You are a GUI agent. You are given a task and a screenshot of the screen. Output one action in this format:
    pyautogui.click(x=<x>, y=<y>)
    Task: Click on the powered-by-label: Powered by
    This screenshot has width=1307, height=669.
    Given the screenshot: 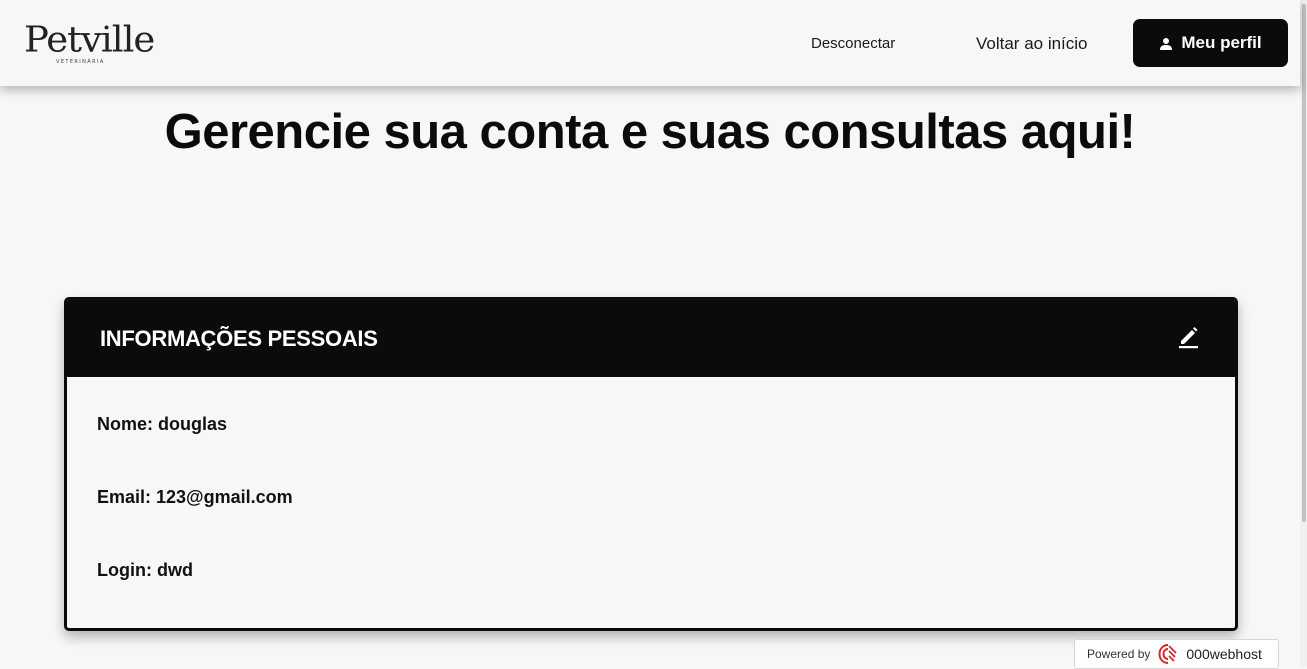 What is the action you would take?
    pyautogui.click(x=1119, y=654)
    